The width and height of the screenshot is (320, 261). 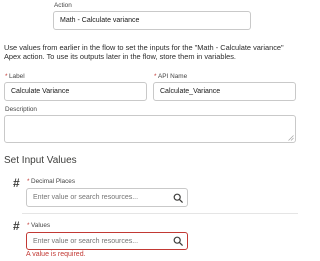 I want to click on api-name-input: Calculate_Variance, so click(x=224, y=91).